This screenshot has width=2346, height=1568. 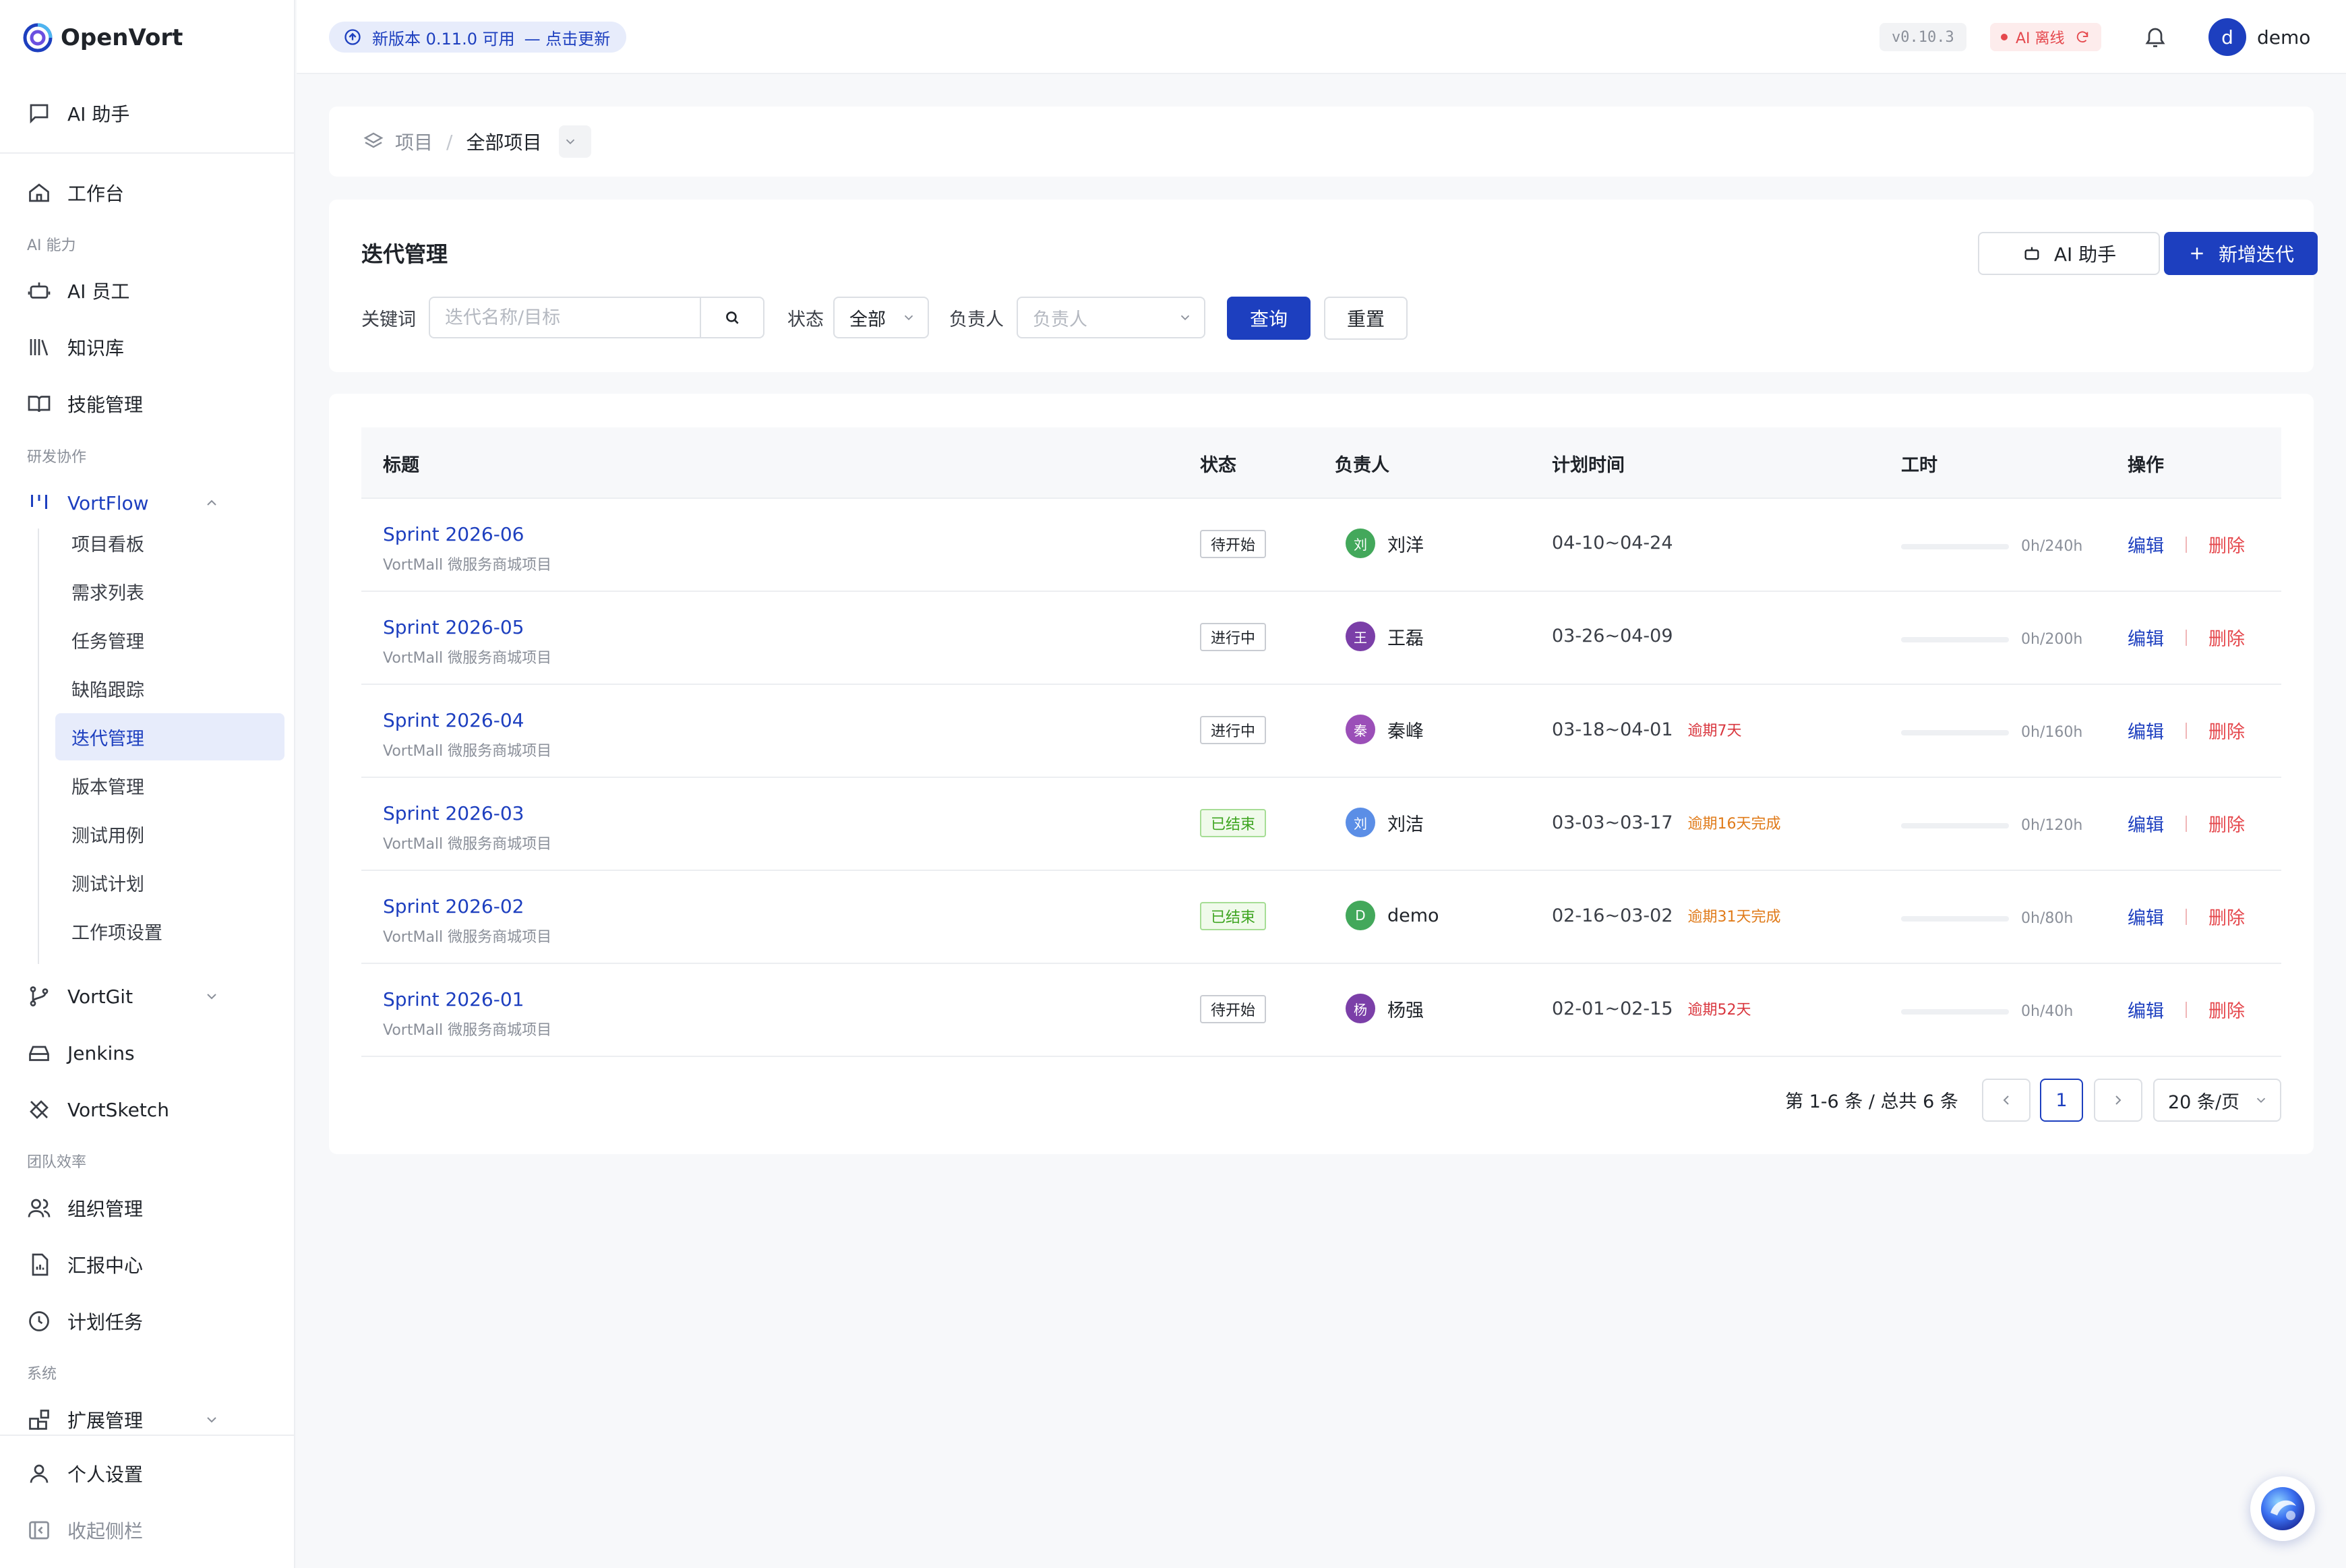 I want to click on sidebar-collapse-button: 收起侧栏, so click(x=150, y=1530).